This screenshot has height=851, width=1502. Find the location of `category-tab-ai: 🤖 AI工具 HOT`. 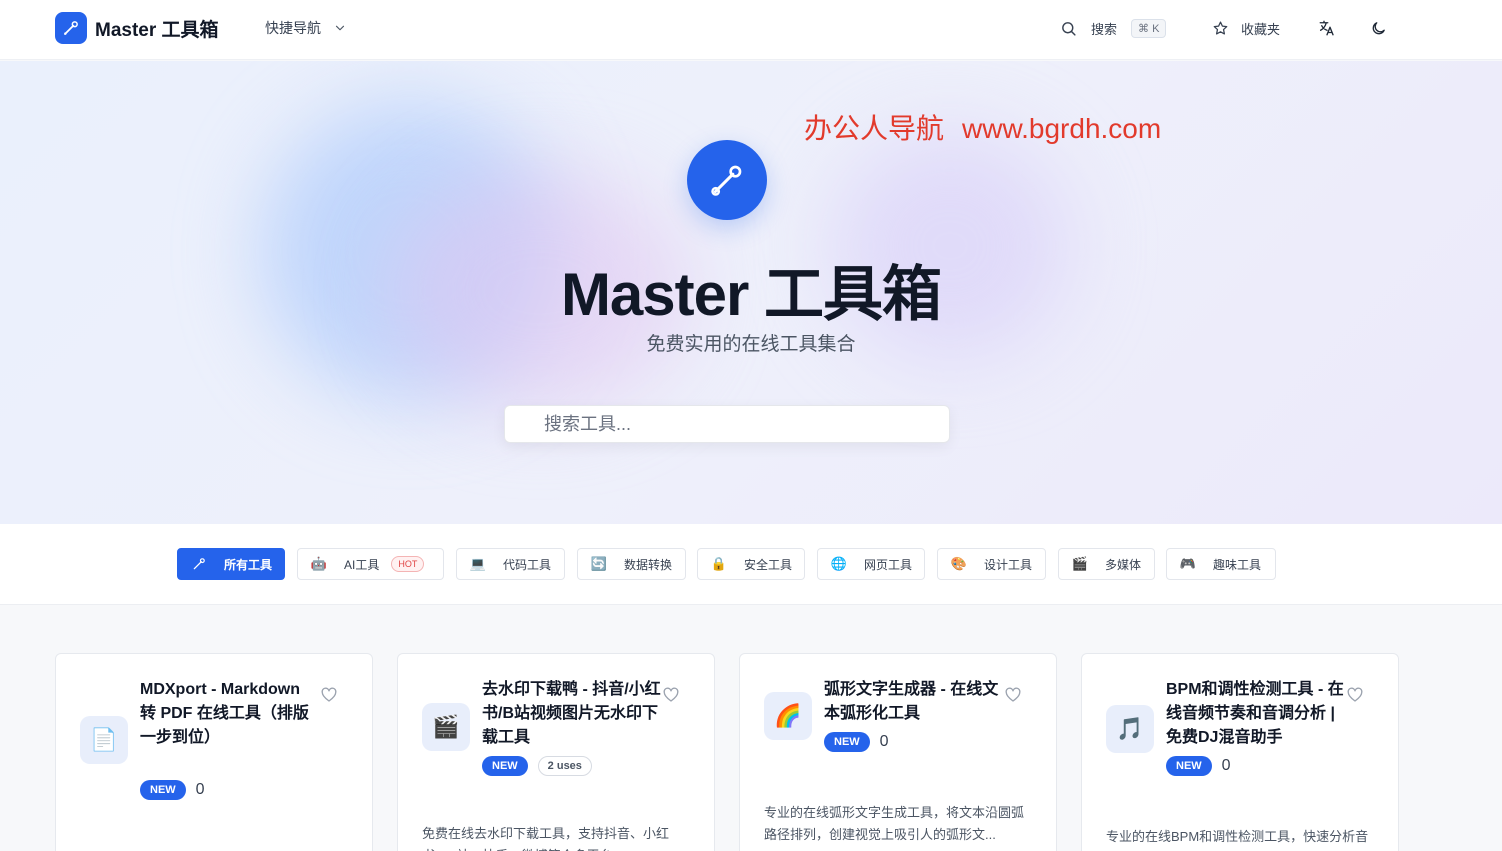

category-tab-ai: 🤖 AI工具 HOT is located at coordinates (370, 564).